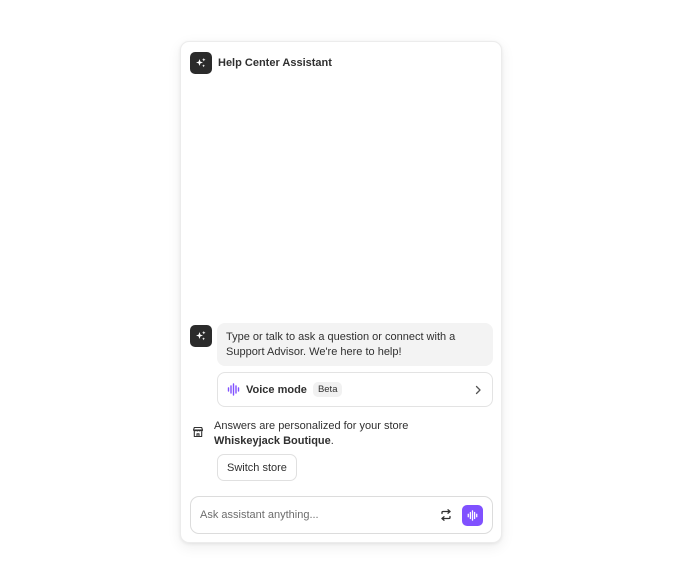 This screenshot has width=698, height=573. I want to click on ask-assistant-input, so click(318, 515).